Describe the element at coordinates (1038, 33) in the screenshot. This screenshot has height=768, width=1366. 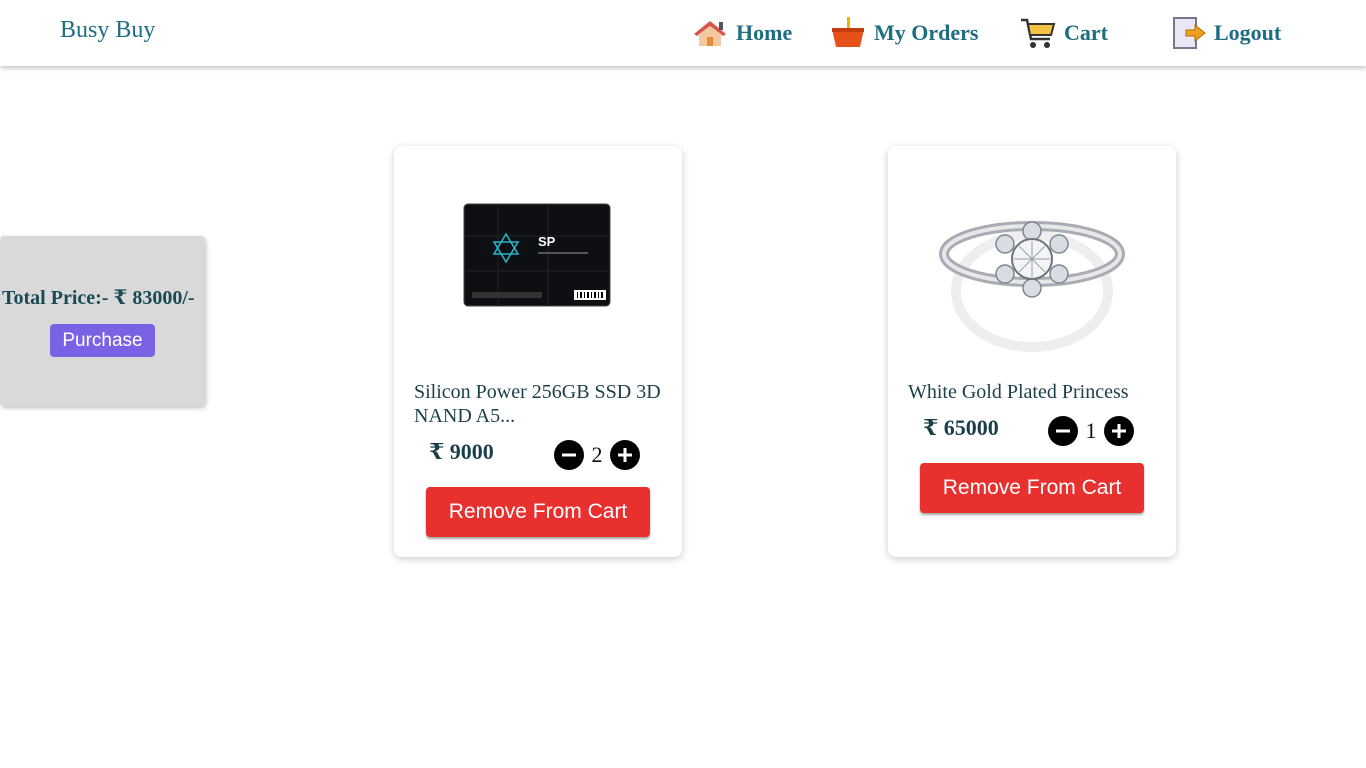
I see `cart-icon` at that location.